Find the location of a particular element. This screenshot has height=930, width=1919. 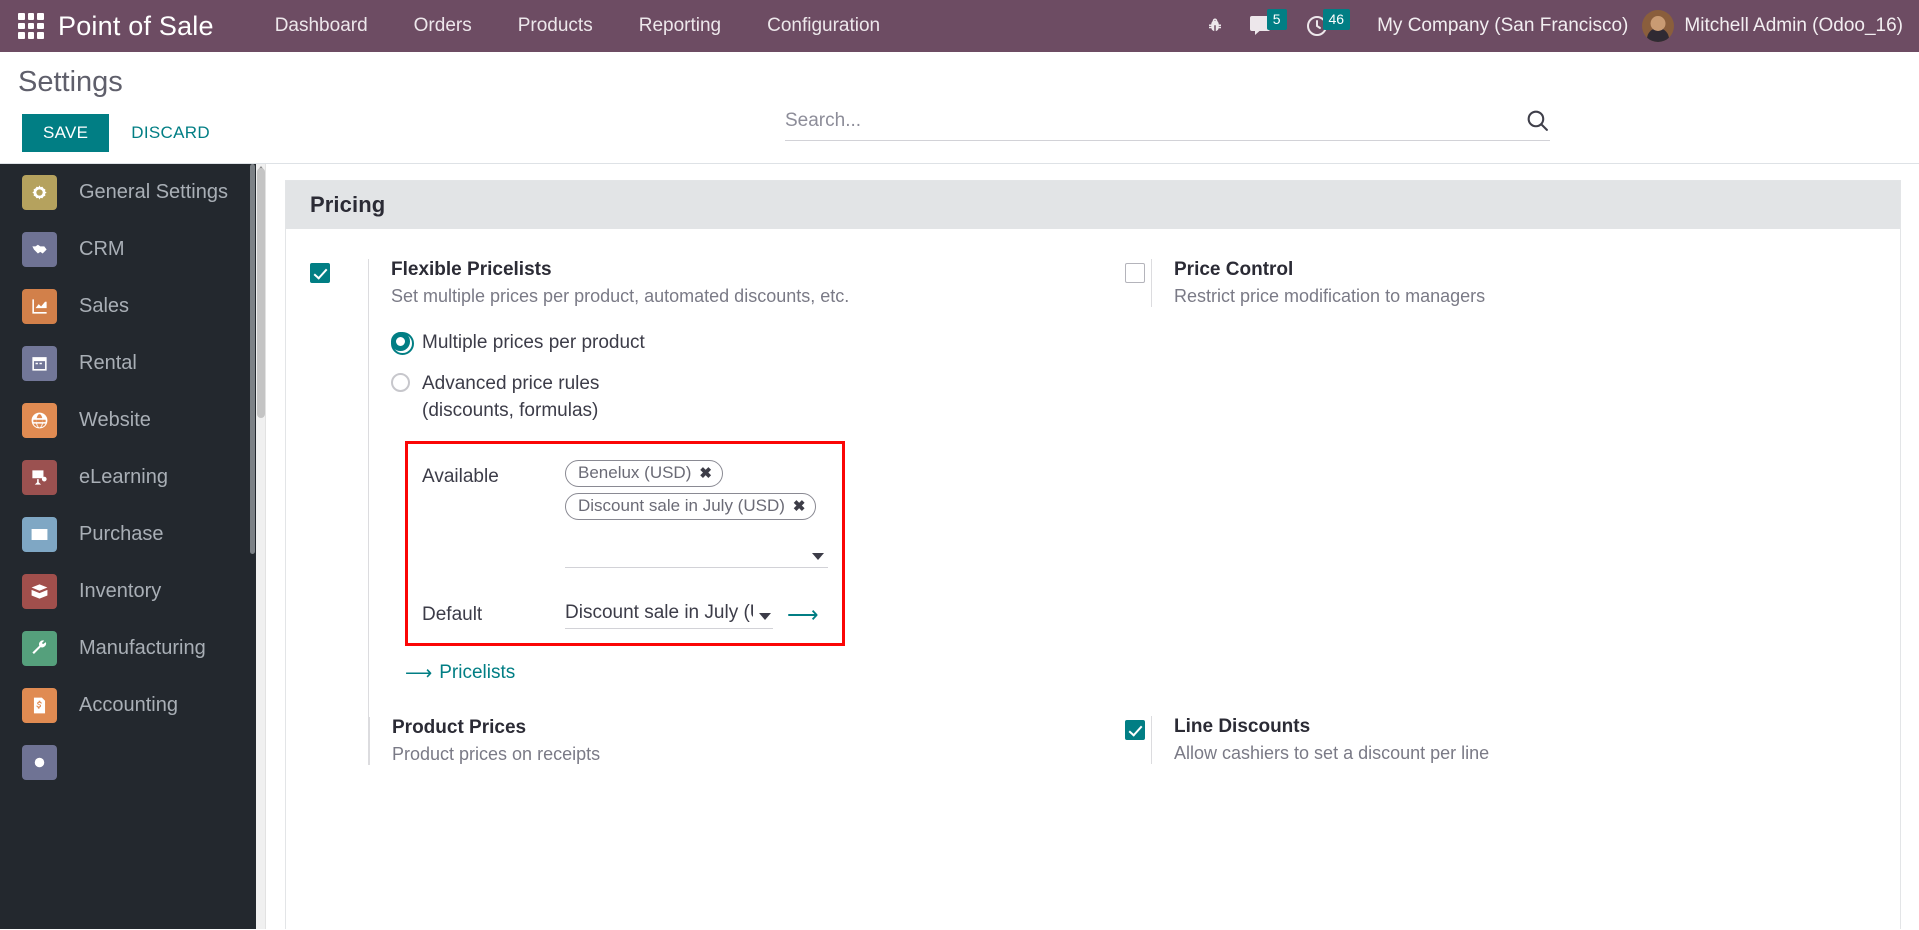

default-pricelist-row: Default Discount sale in July (USD) ⟶ is located at coordinates (625, 615).